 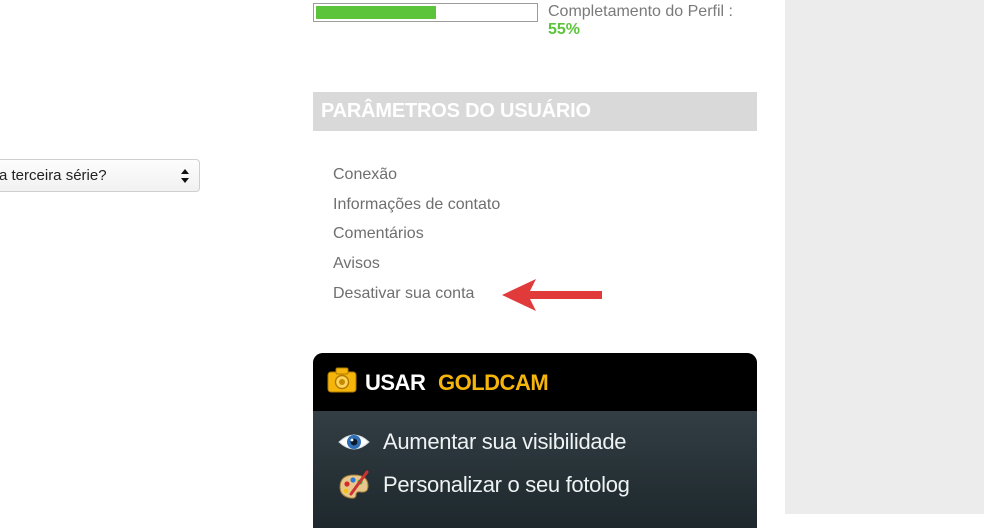 What do you see at coordinates (564, 29) in the screenshot?
I see `profile-completion-value: 55%` at bounding box center [564, 29].